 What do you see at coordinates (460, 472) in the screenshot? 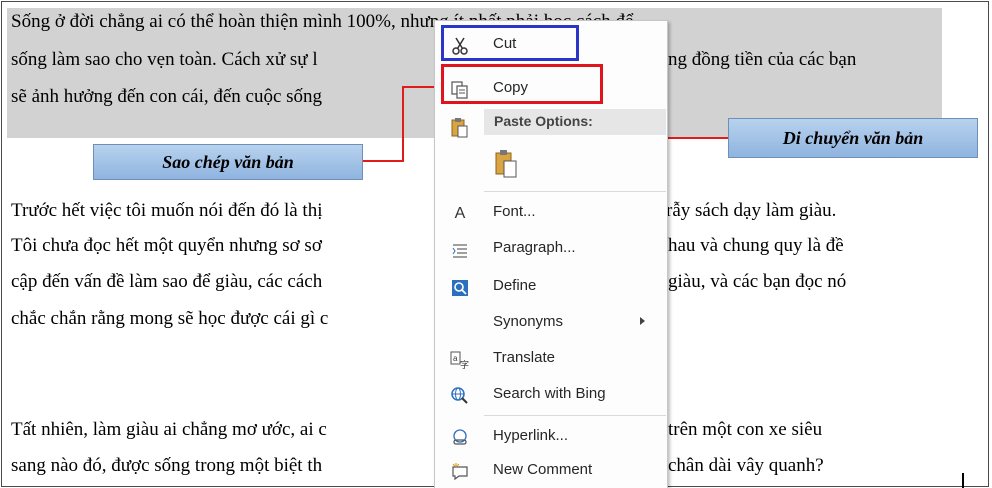
I see `comment-icon` at bounding box center [460, 472].